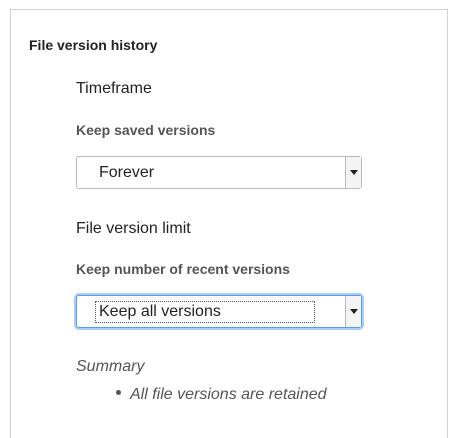  Describe the element at coordinates (228, 394) in the screenshot. I see `summary-item-text: All file versions are retained` at that location.